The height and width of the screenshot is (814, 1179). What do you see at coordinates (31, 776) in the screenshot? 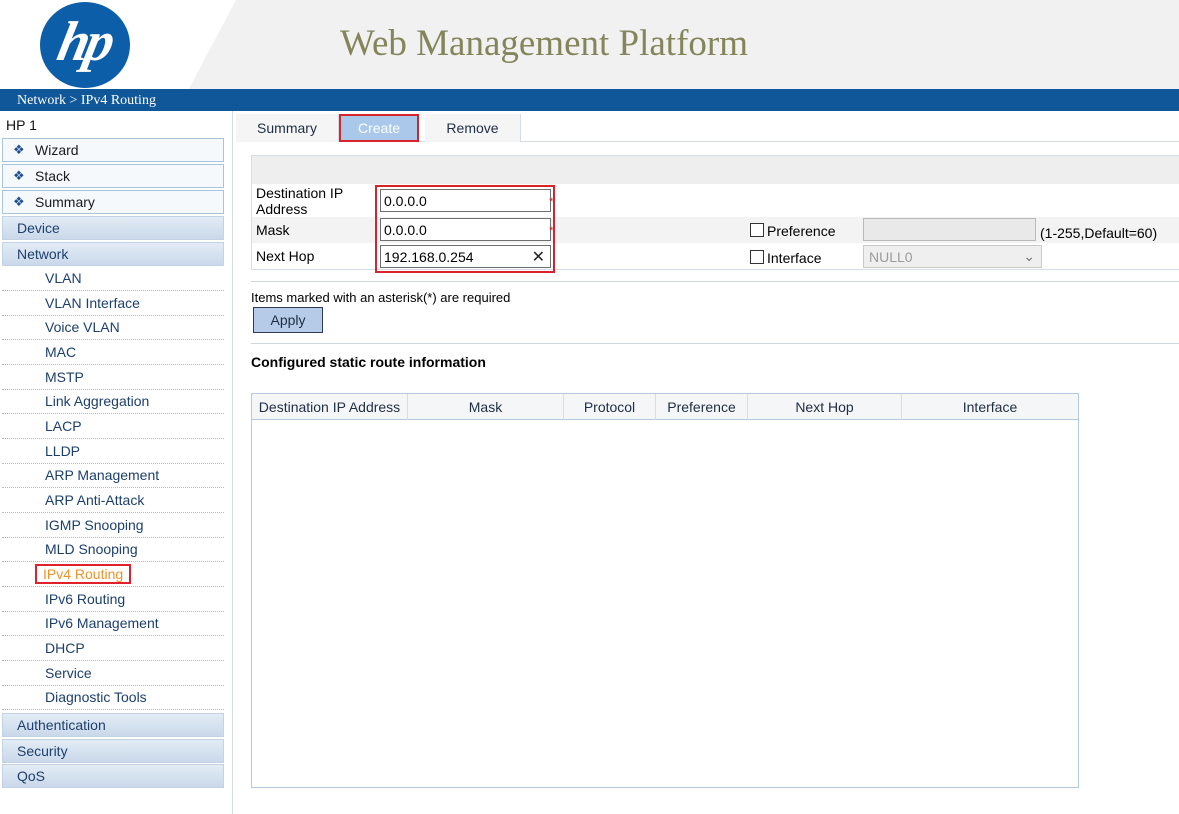
I see `sidebar-group-label: QoS` at bounding box center [31, 776].